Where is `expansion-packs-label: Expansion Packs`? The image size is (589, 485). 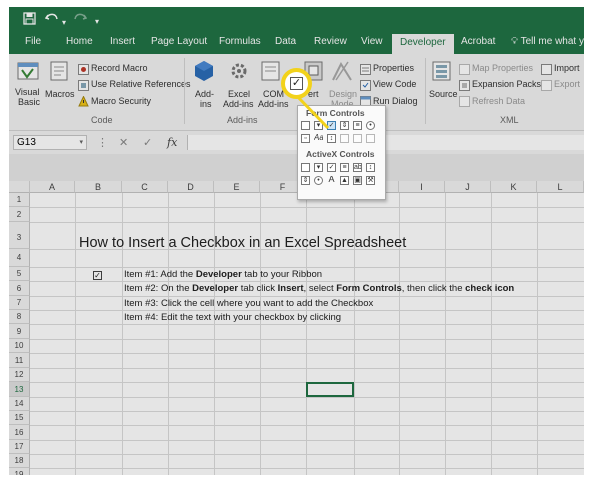
expansion-packs-label: Expansion Packs is located at coordinates (506, 84).